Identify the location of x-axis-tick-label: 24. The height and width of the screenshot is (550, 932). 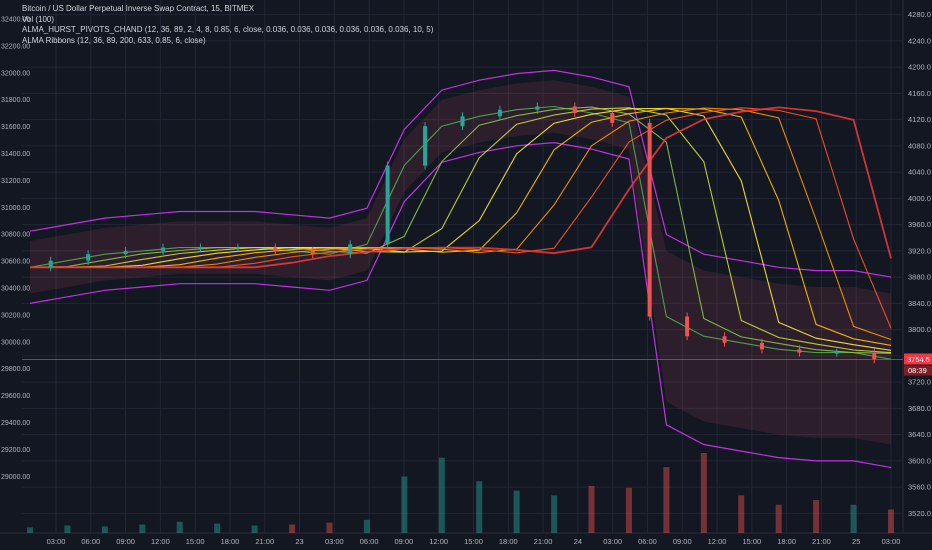
(578, 541).